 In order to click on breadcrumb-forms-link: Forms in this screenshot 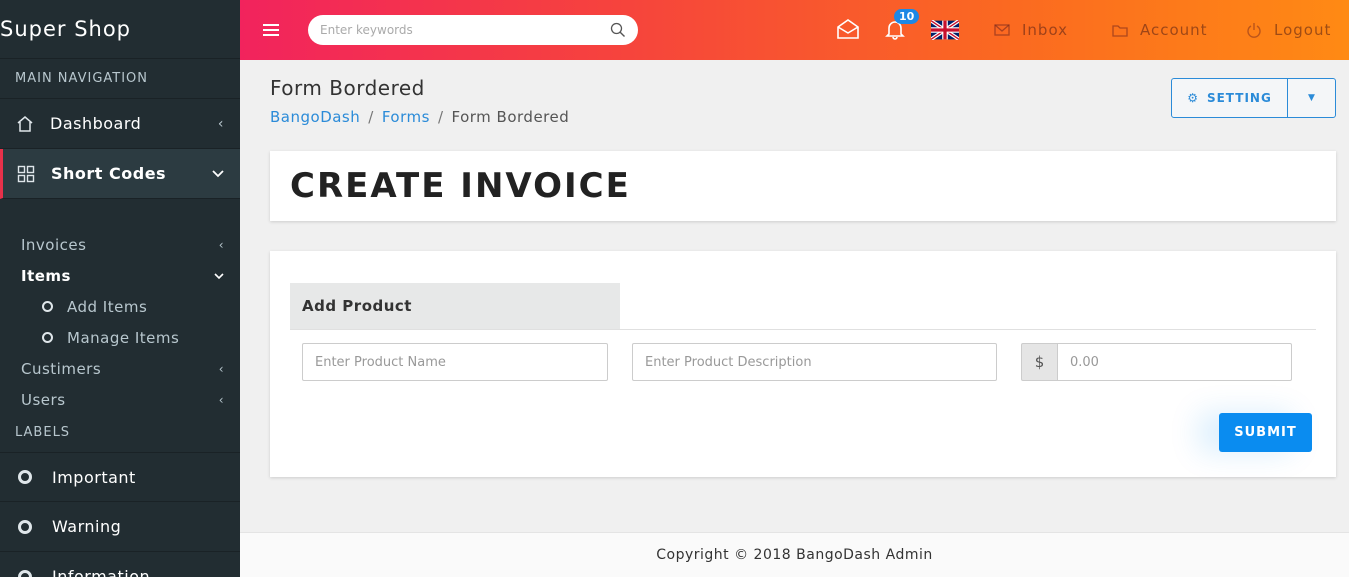, I will do `click(406, 117)`.